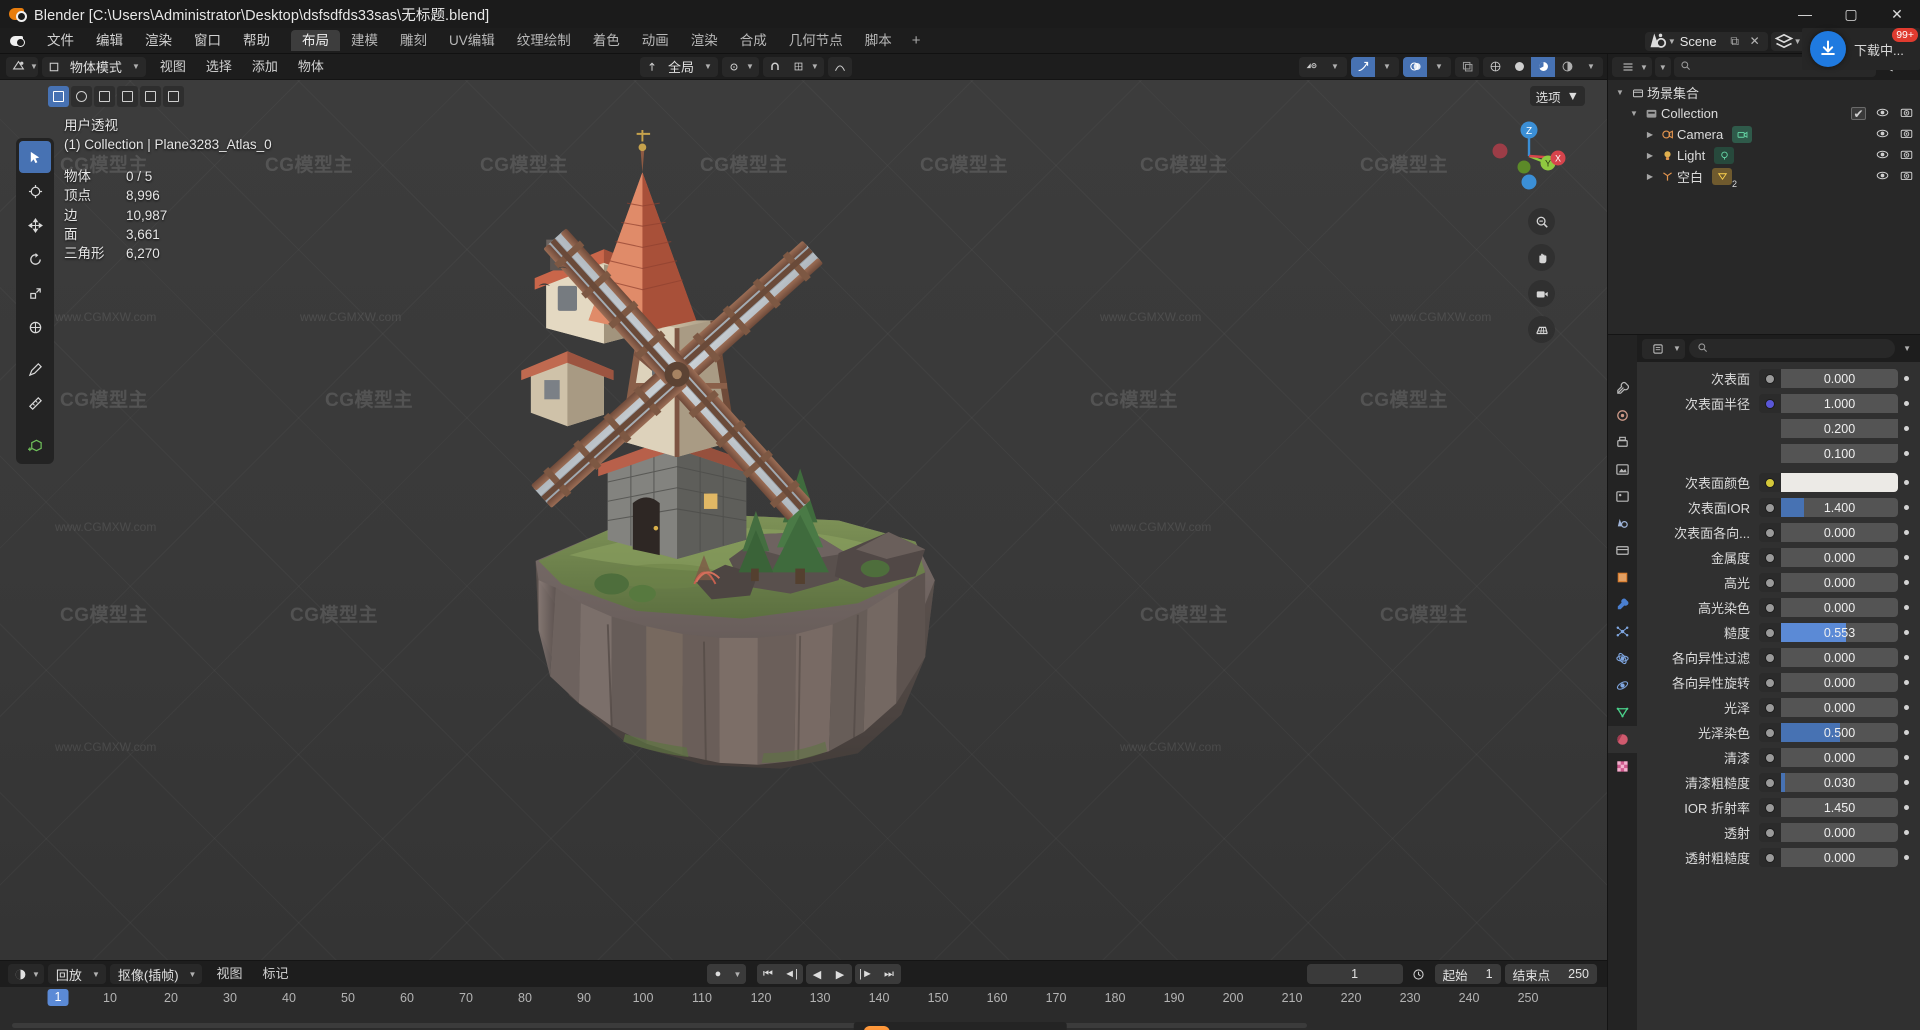 The image size is (1920, 1030). I want to click on properties-search, so click(1792, 348).